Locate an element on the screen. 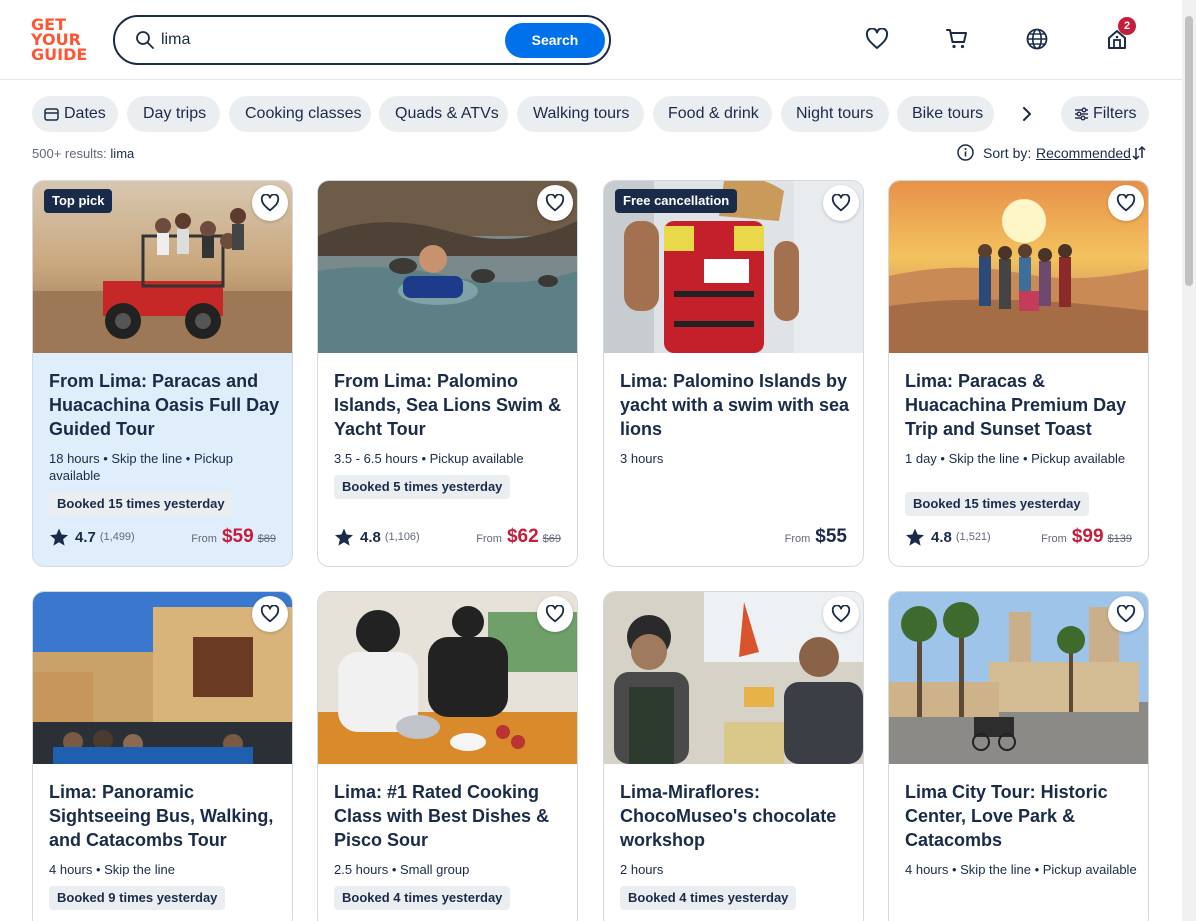 The width and height of the screenshot is (1196, 921). cart-icon is located at coordinates (956, 39).